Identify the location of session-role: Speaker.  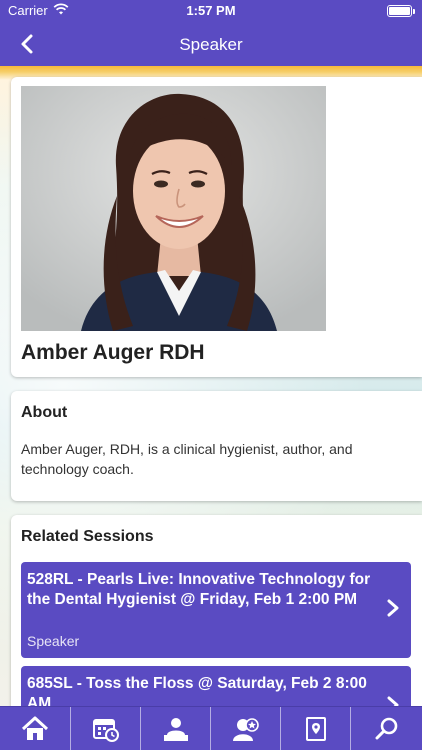
(53, 641).